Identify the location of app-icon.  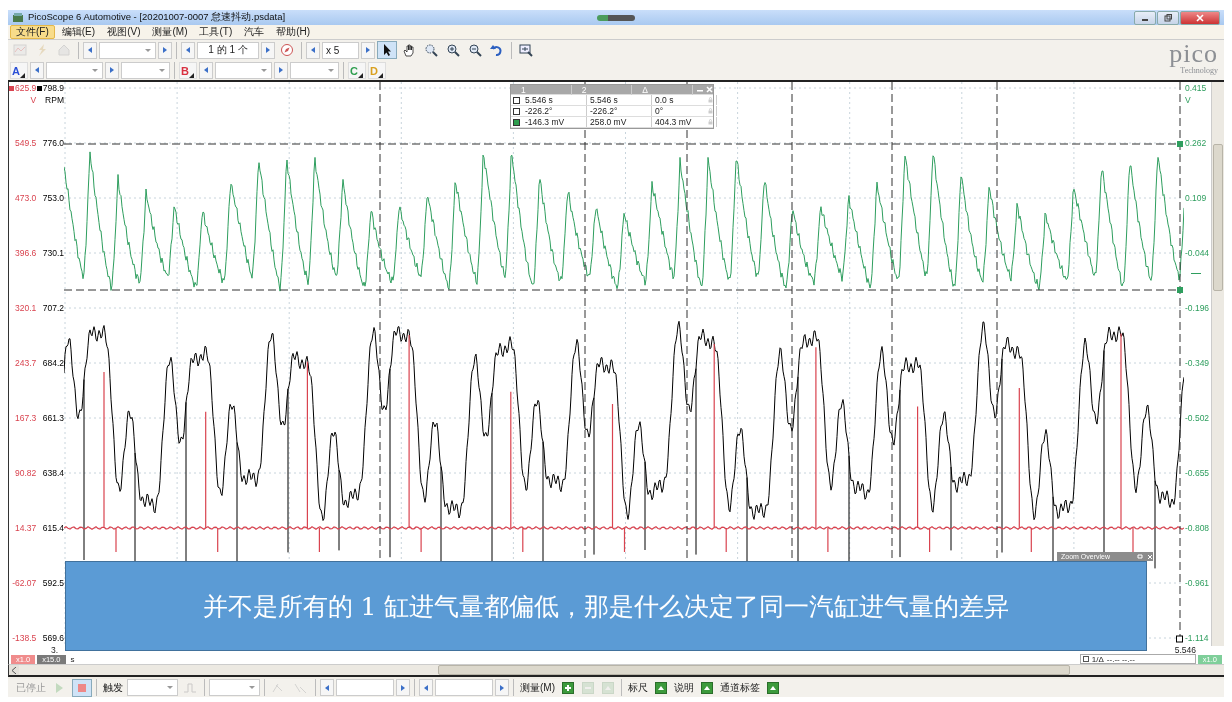
(18, 17).